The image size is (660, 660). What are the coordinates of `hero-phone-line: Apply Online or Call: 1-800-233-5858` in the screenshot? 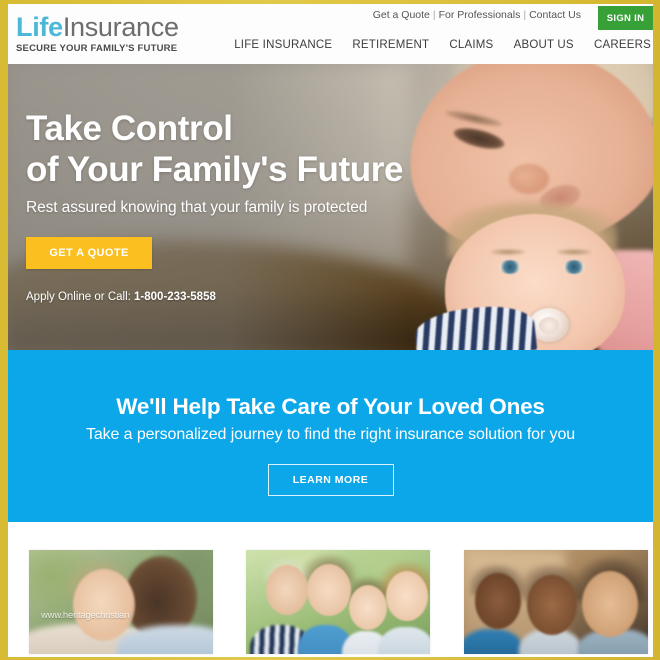 It's located at (261, 297).